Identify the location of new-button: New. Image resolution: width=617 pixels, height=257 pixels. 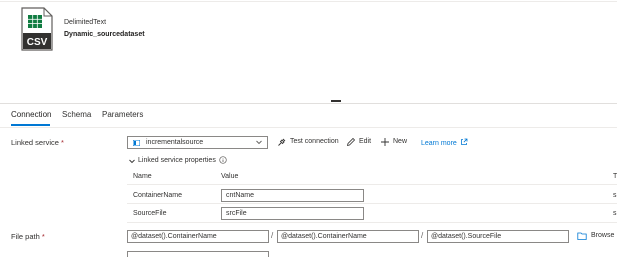
(395, 142).